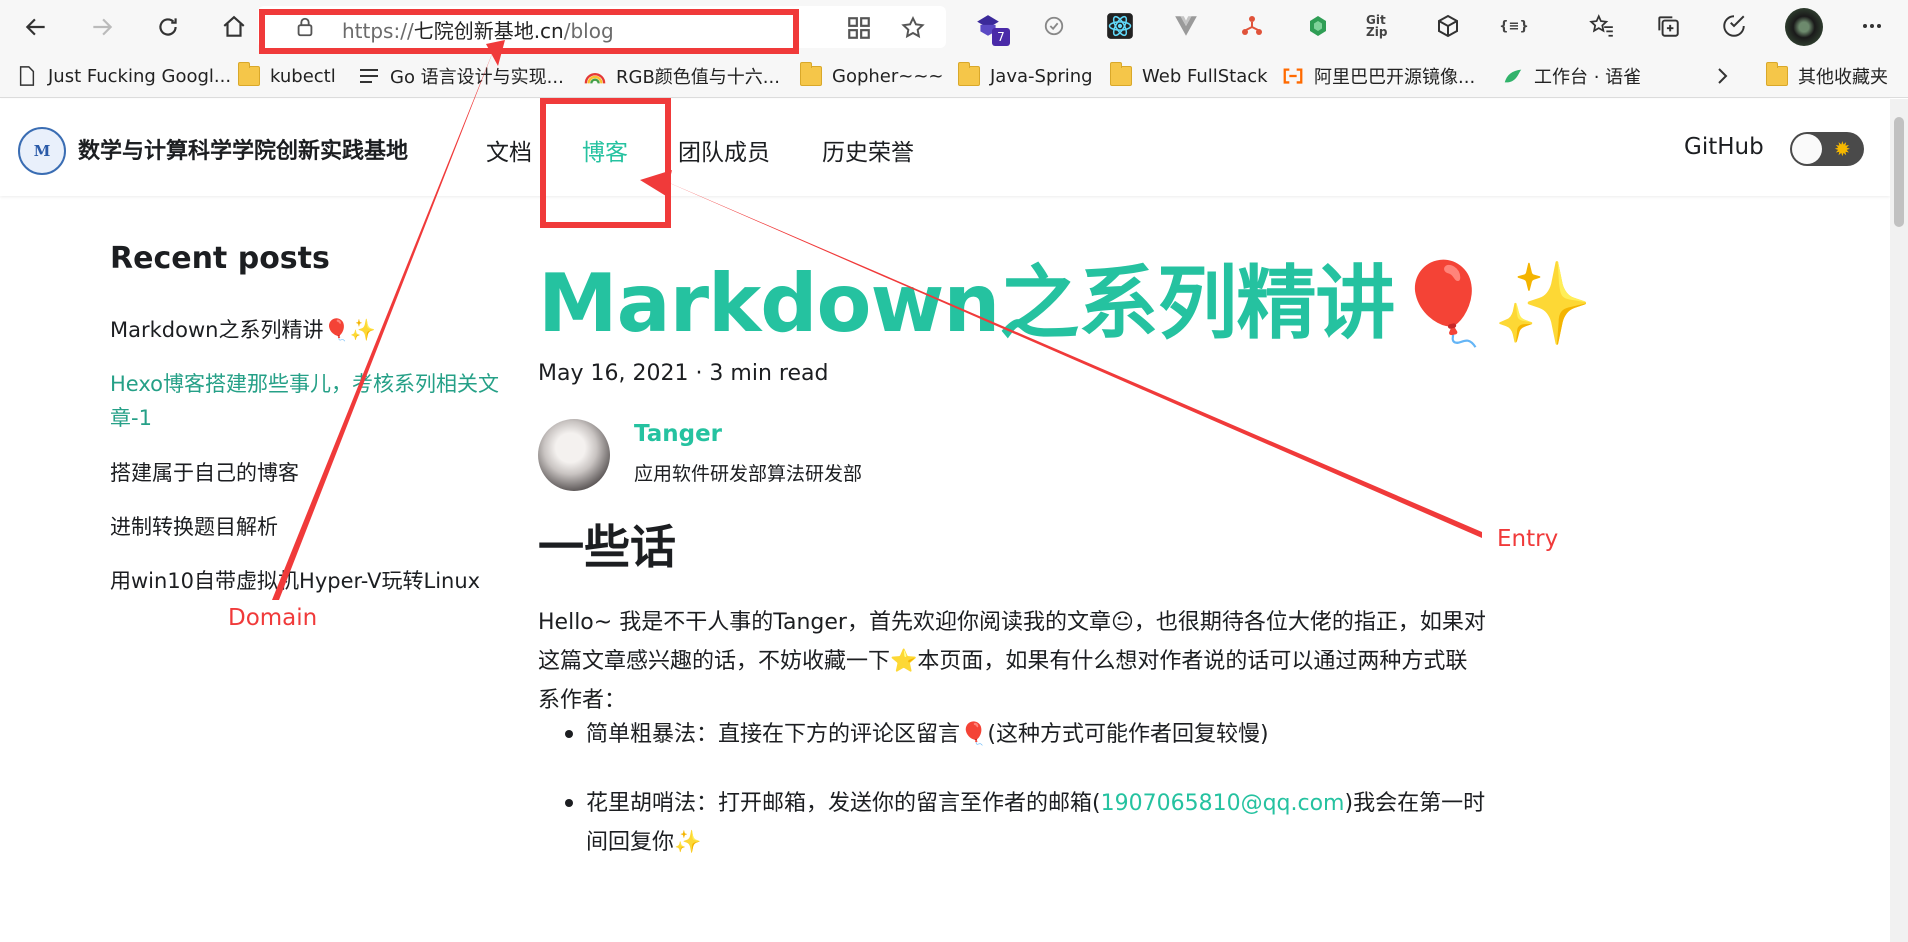 Image resolution: width=1908 pixels, height=942 pixels. I want to click on bookmark-label: Web FullStack, so click(1205, 76).